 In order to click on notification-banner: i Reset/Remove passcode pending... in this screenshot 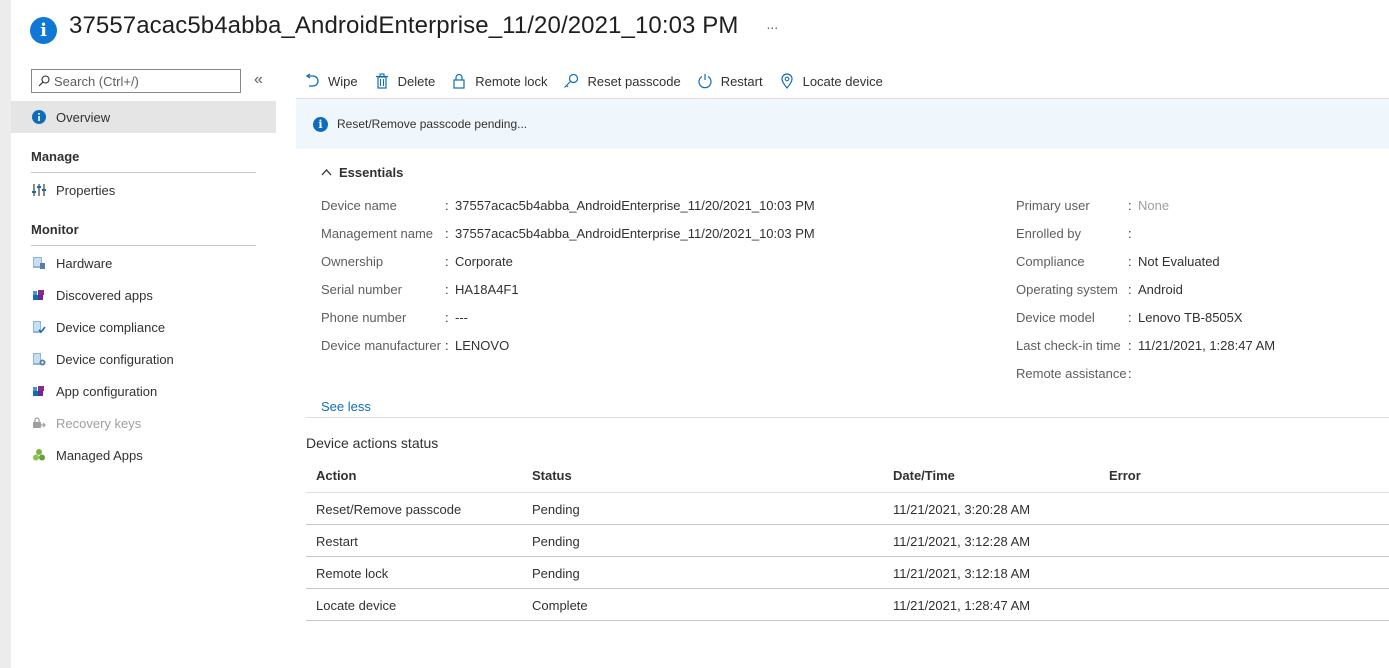, I will do `click(842, 124)`.